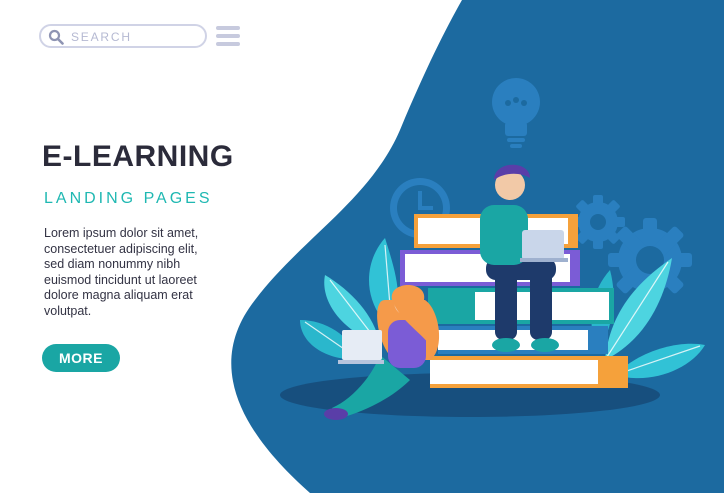  What do you see at coordinates (516, 113) in the screenshot?
I see `lightbulb-icon` at bounding box center [516, 113].